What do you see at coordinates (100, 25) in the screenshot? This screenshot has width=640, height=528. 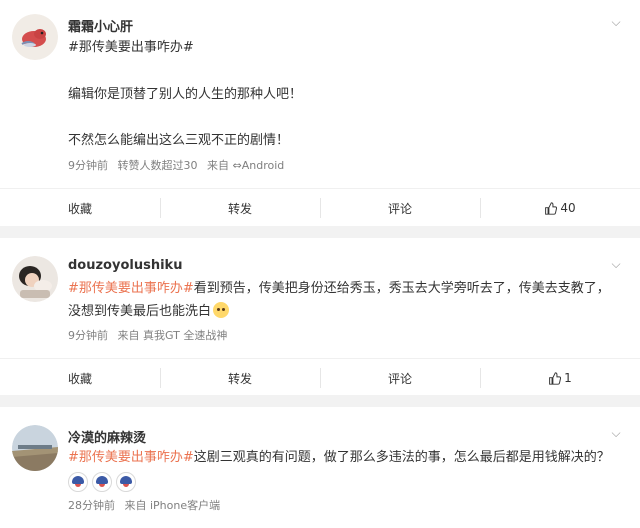 I see `username: 霜霜小心肝` at bounding box center [100, 25].